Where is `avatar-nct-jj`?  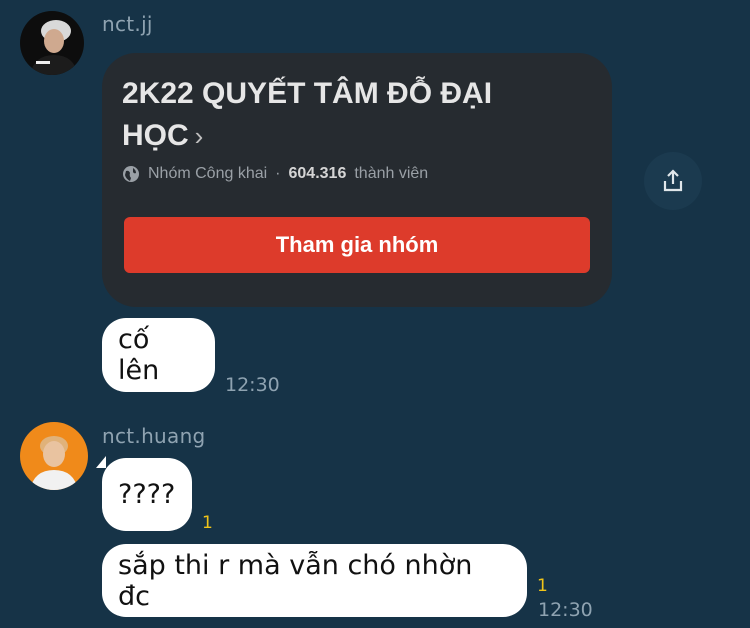 avatar-nct-jj is located at coordinates (52, 43).